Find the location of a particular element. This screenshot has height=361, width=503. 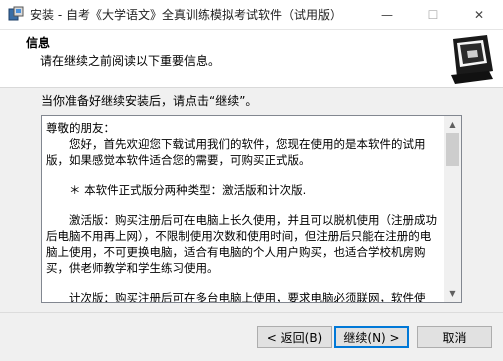

minimize-button: — is located at coordinates (387, 14).